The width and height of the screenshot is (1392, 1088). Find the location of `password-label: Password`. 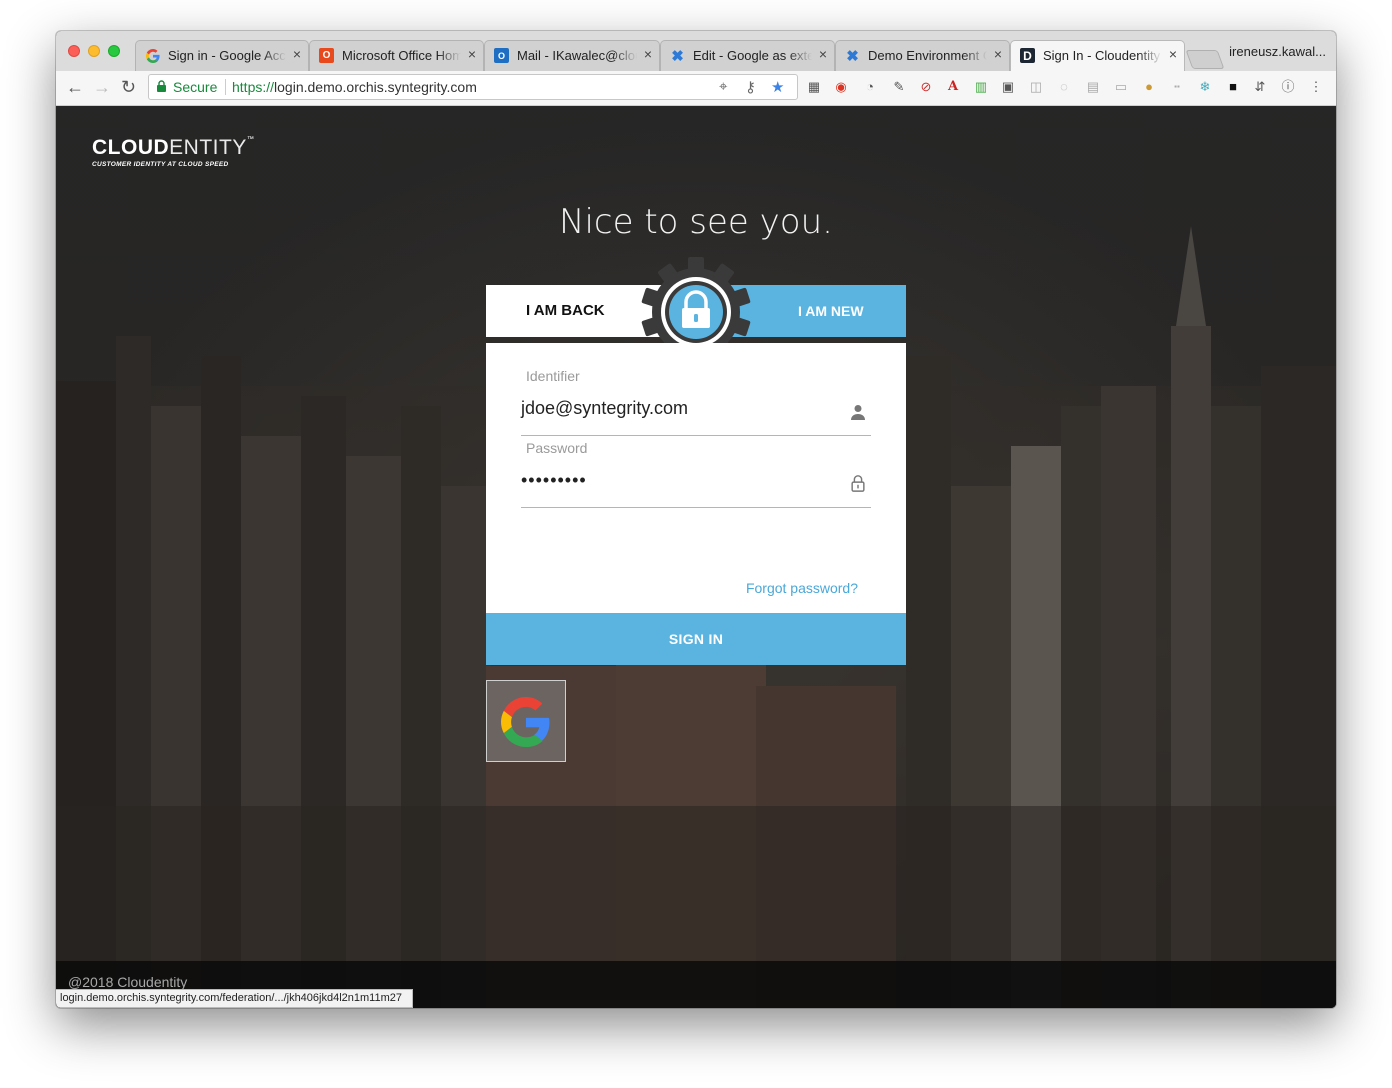

password-label: Password is located at coordinates (557, 448).